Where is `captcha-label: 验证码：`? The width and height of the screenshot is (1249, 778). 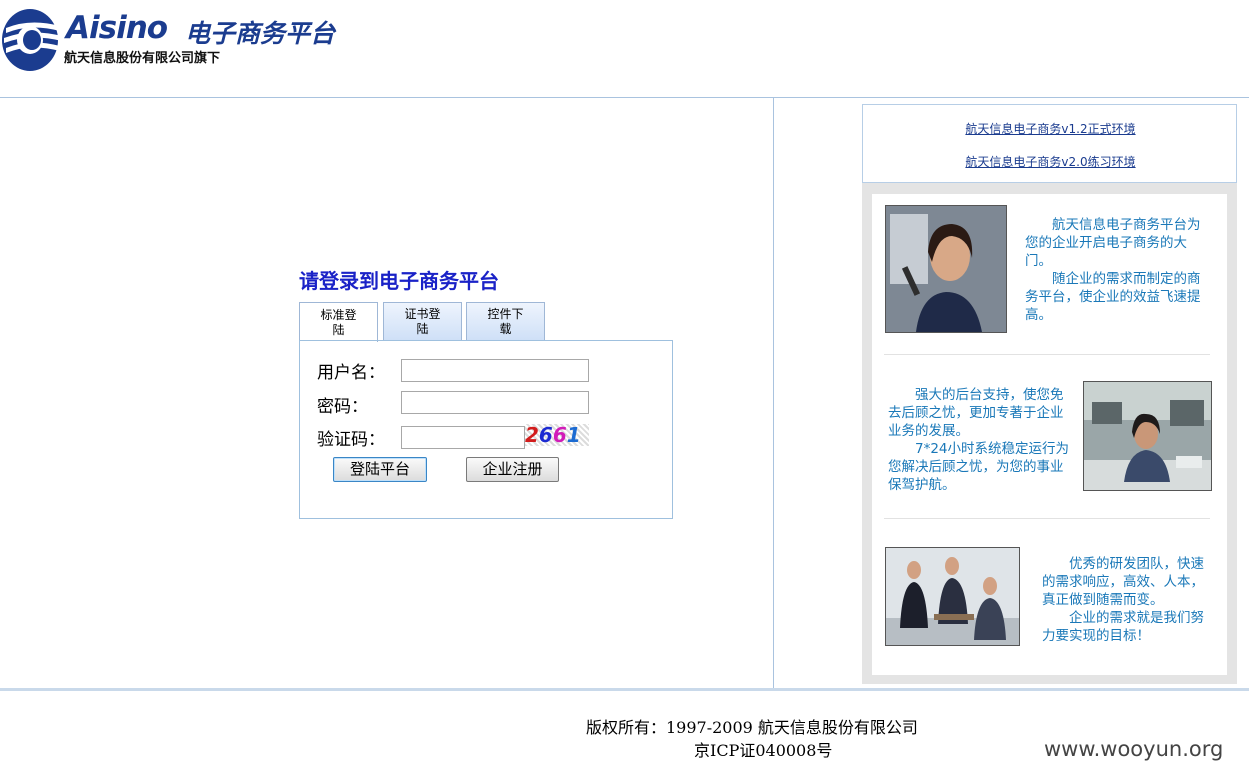
captcha-label: 验证码： is located at coordinates (351, 440).